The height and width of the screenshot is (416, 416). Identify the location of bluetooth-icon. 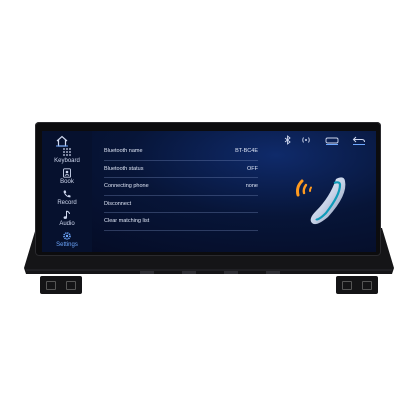
(287, 140).